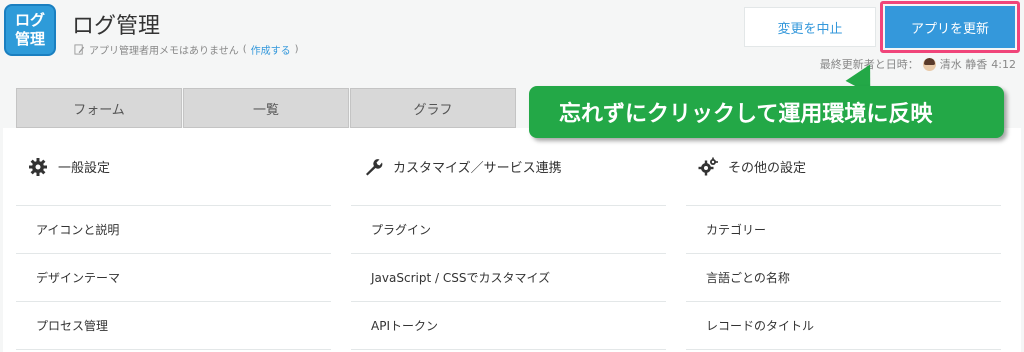 This screenshot has width=1024, height=352. Describe the element at coordinates (477, 168) in the screenshot. I see `column-title: カスタマイズ／サービス連携` at that location.